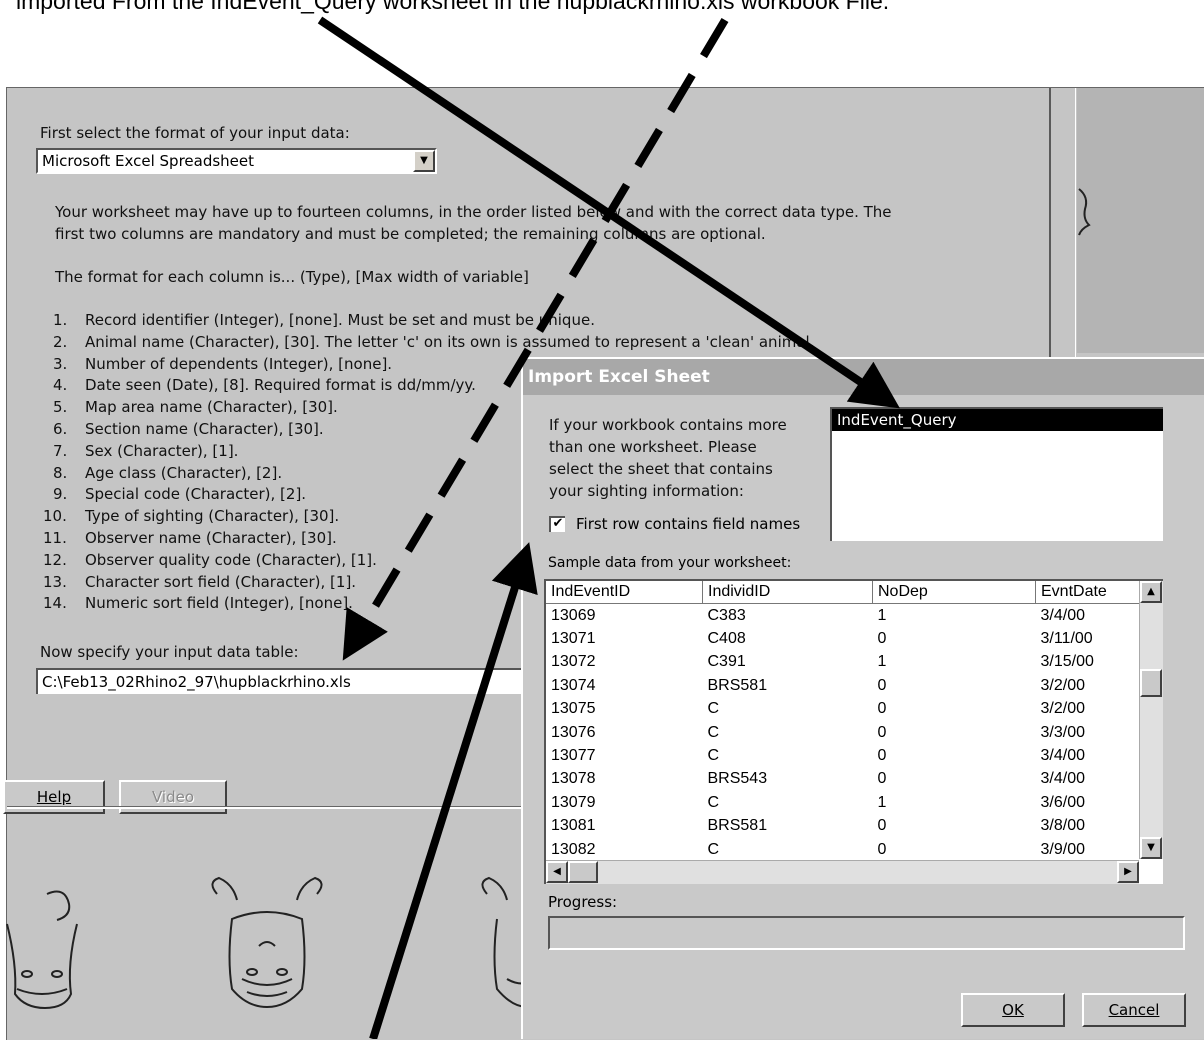 The height and width of the screenshot is (1040, 1204). I want to click on dialog-title: Import Excel Sheet, so click(863, 377).